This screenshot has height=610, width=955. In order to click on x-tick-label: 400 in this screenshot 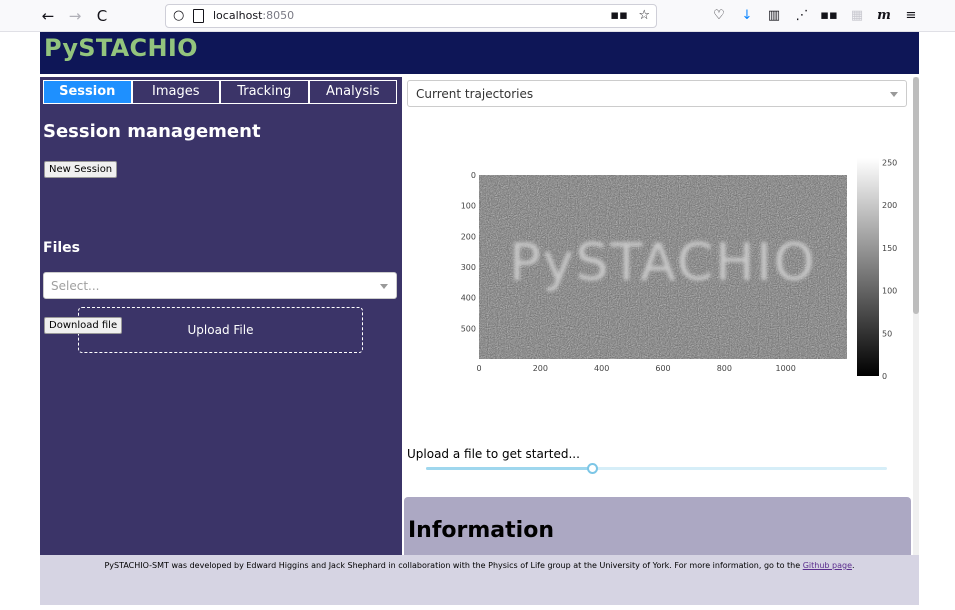, I will do `click(601, 368)`.